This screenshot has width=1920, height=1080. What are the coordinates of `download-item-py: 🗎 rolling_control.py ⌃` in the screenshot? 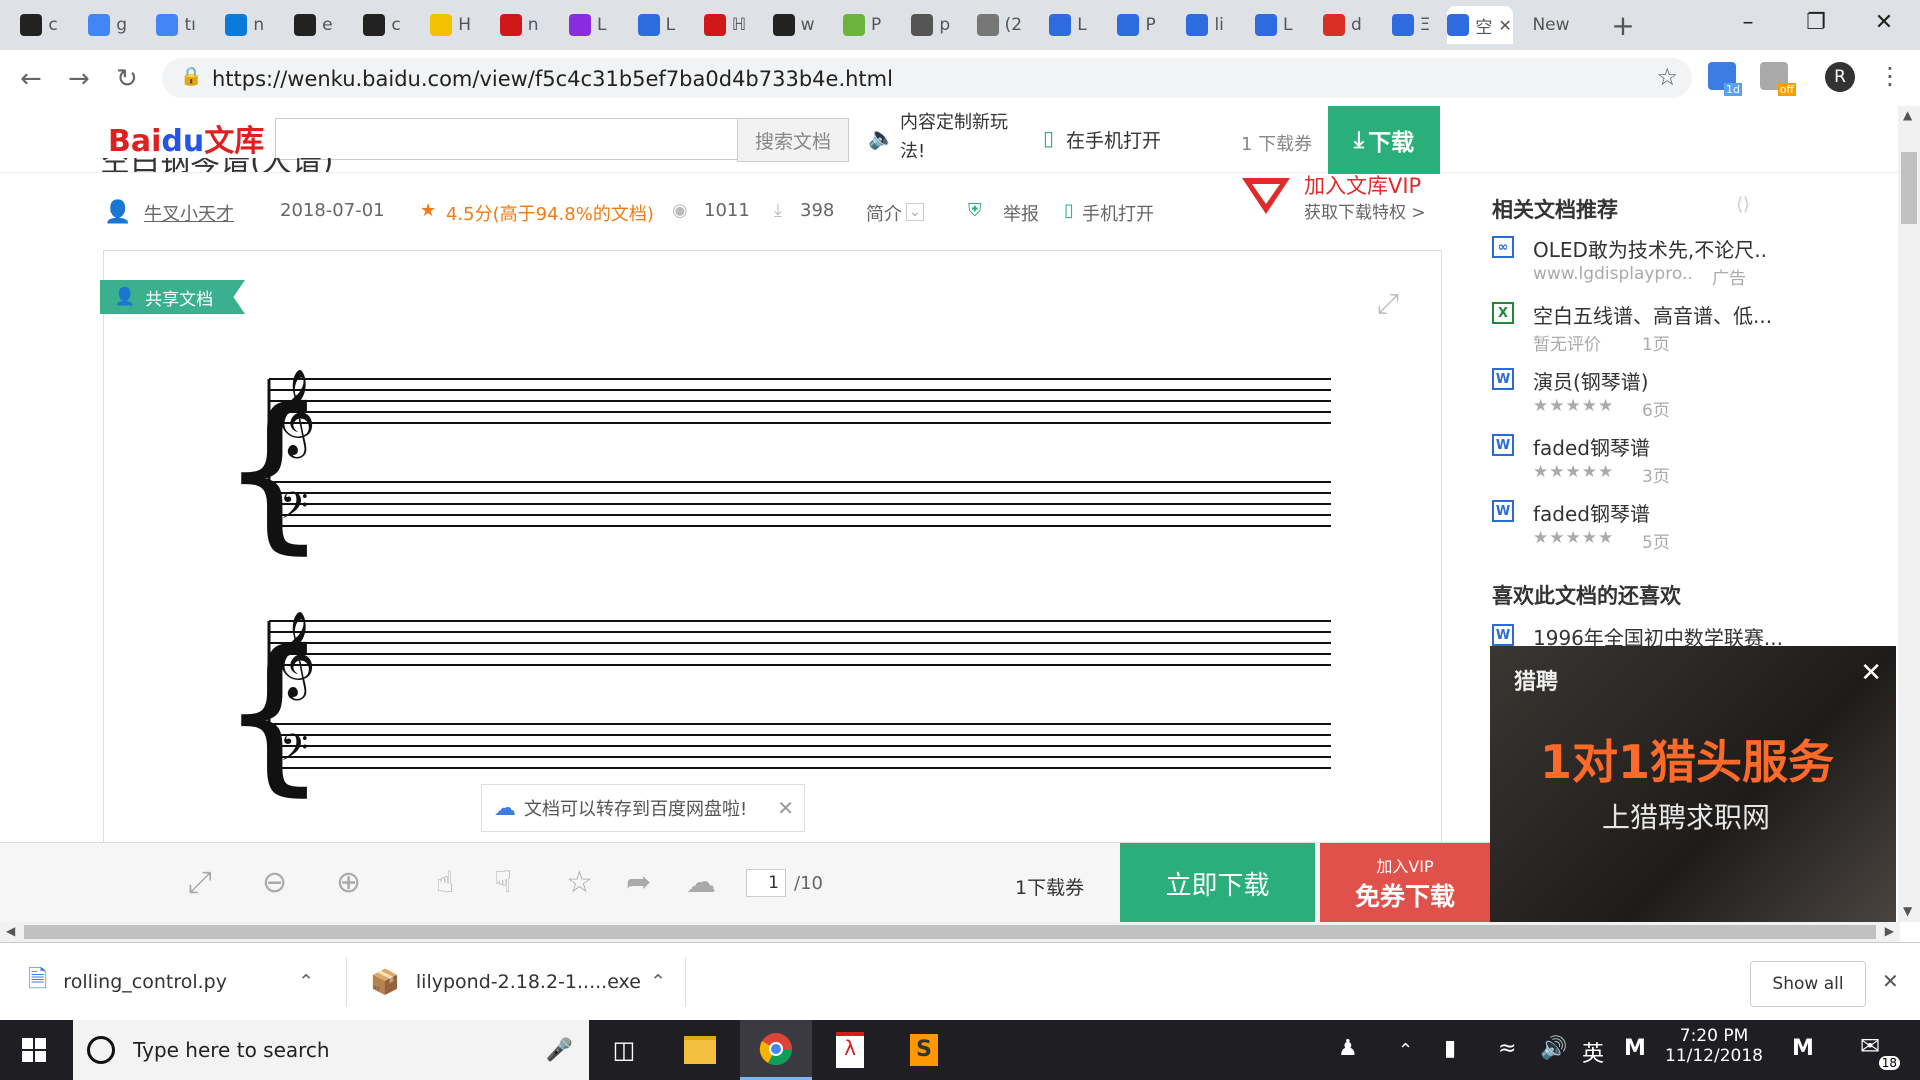 It's located at (178, 982).